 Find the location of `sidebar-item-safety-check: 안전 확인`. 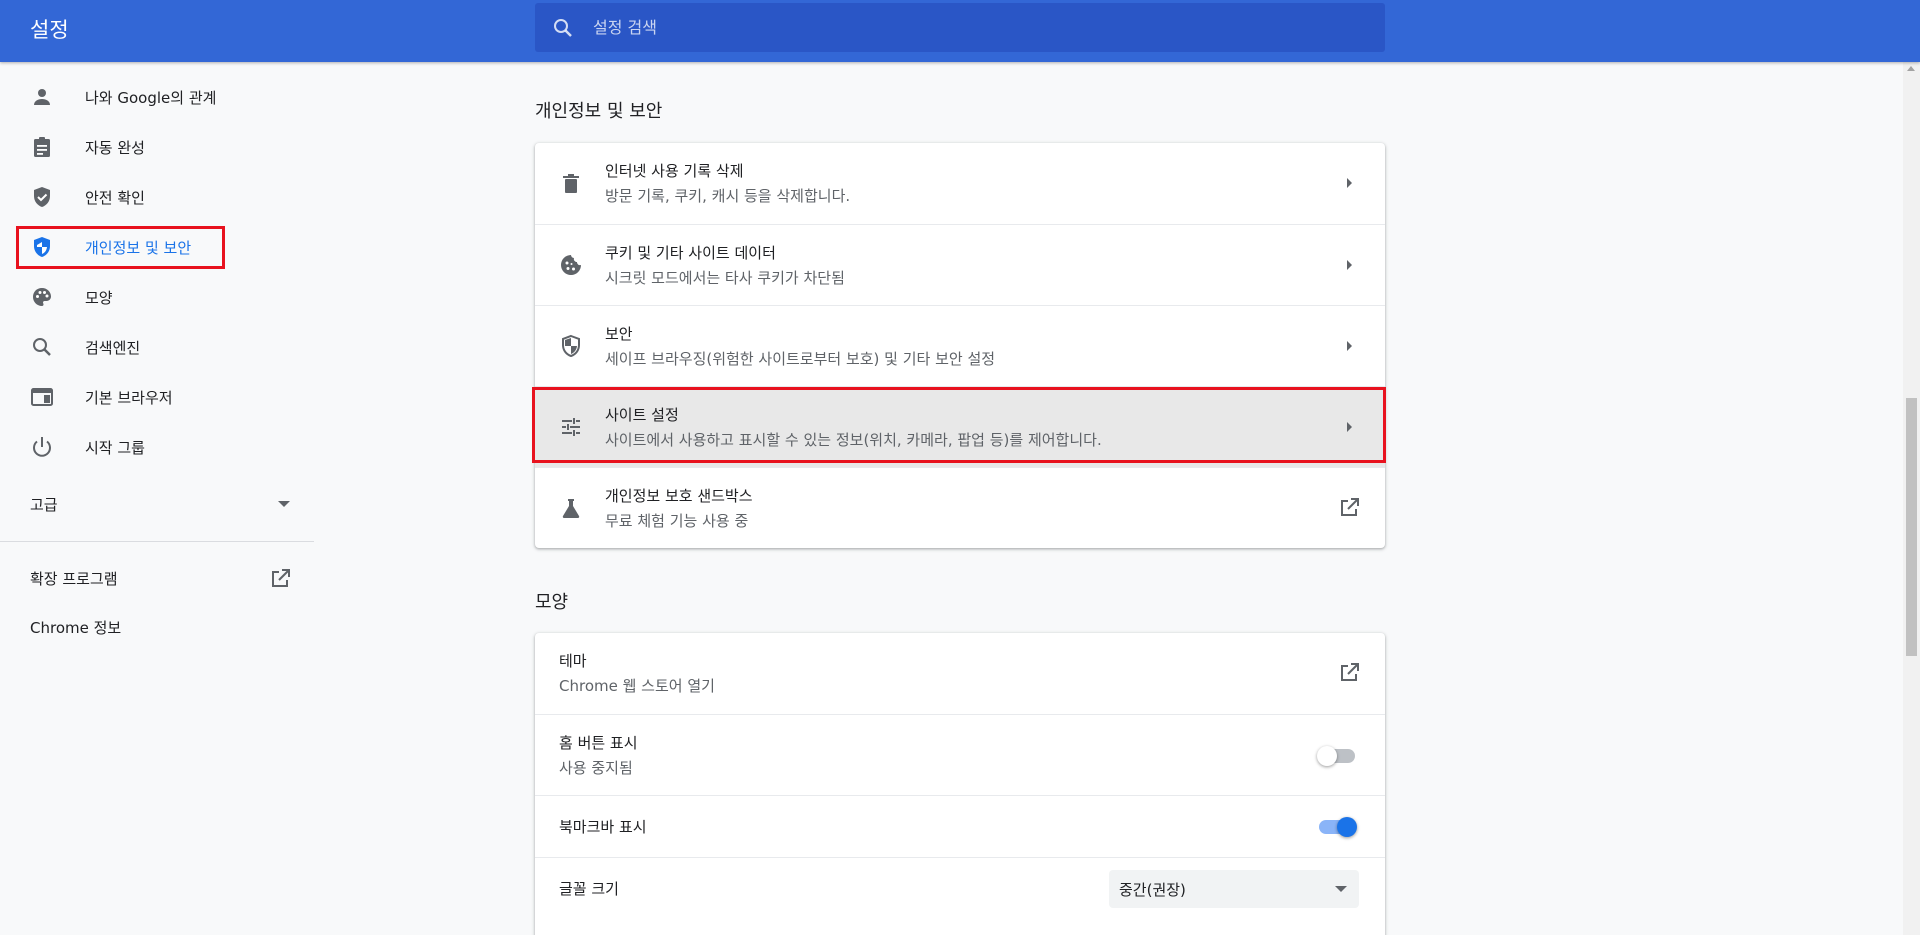

sidebar-item-safety-check: 안전 확인 is located at coordinates (157, 197).